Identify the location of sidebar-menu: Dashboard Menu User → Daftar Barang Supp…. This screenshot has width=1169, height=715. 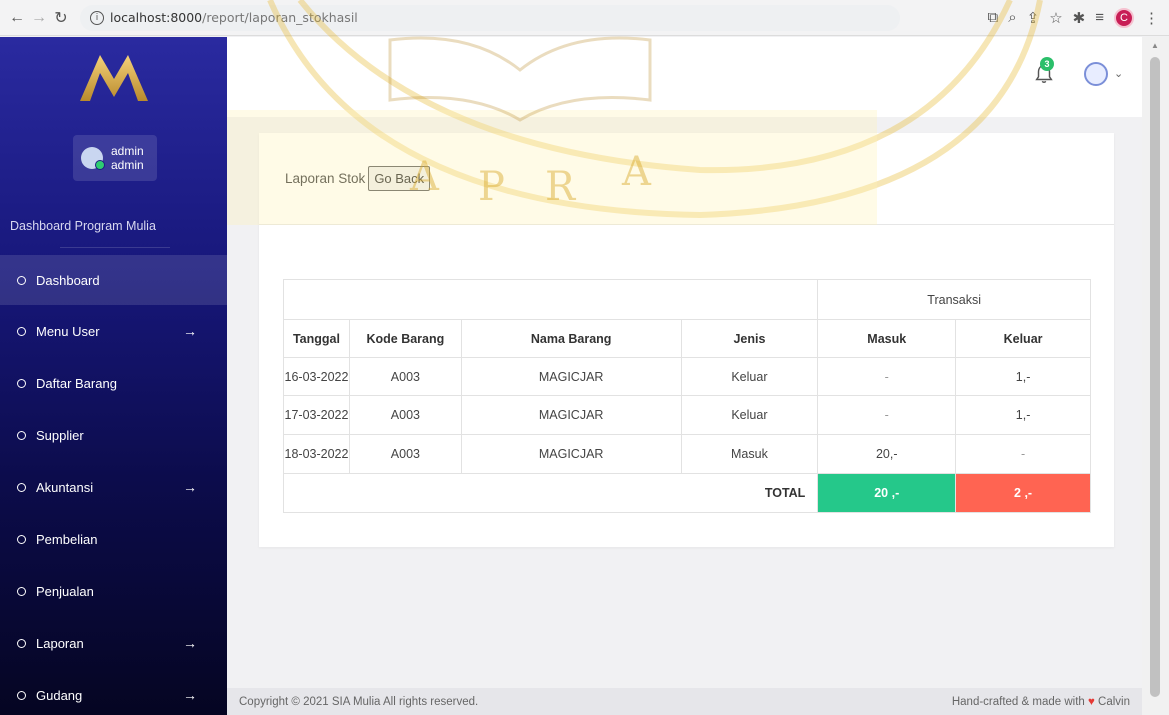
(113, 485).